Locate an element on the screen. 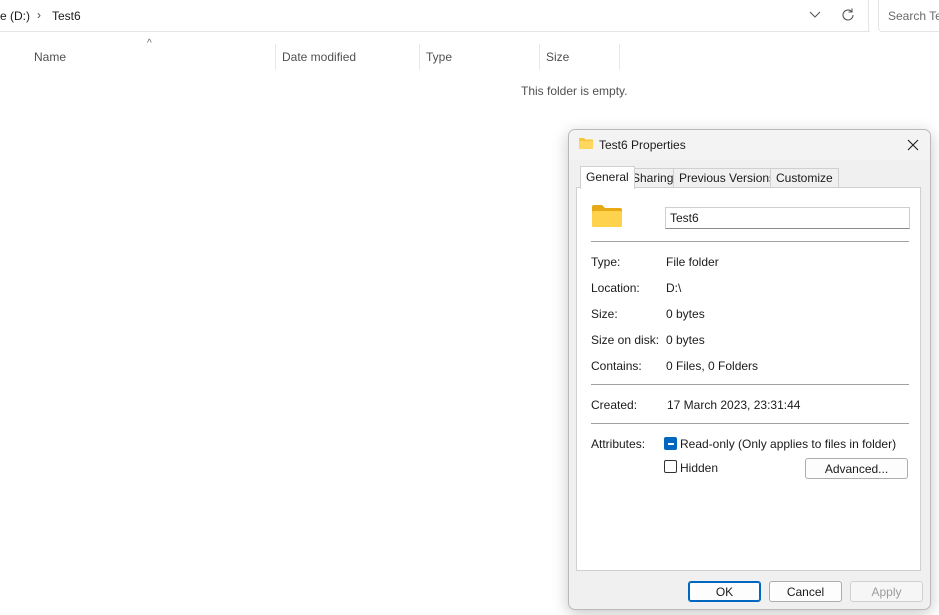  size-label: Size: is located at coordinates (604, 314).